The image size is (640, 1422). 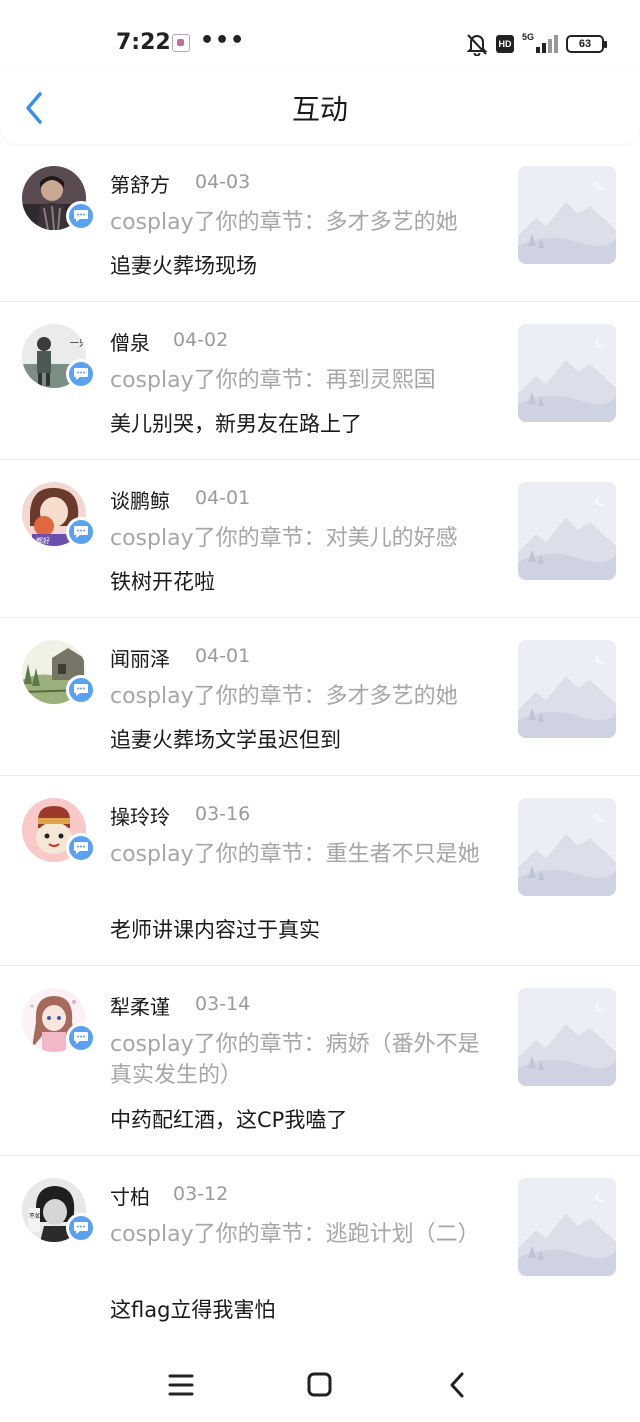 I want to click on battery-icon: 63, so click(x=586, y=44).